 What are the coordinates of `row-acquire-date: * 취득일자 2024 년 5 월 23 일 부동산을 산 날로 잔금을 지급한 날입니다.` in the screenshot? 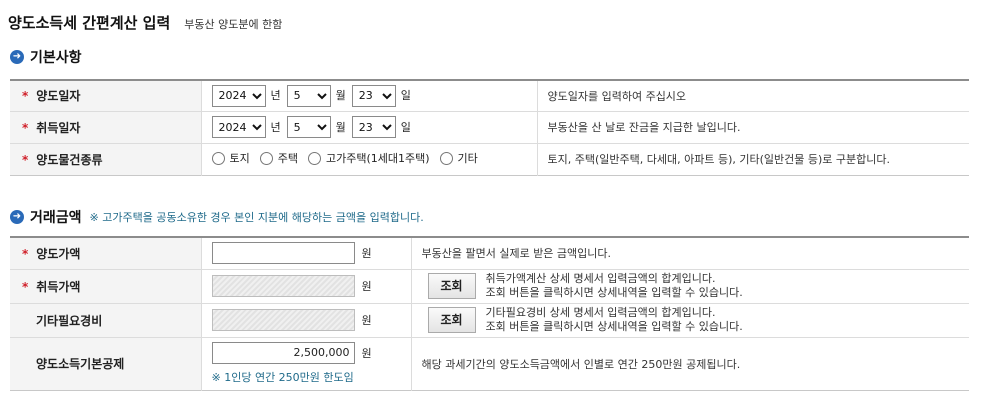 It's located at (489, 126).